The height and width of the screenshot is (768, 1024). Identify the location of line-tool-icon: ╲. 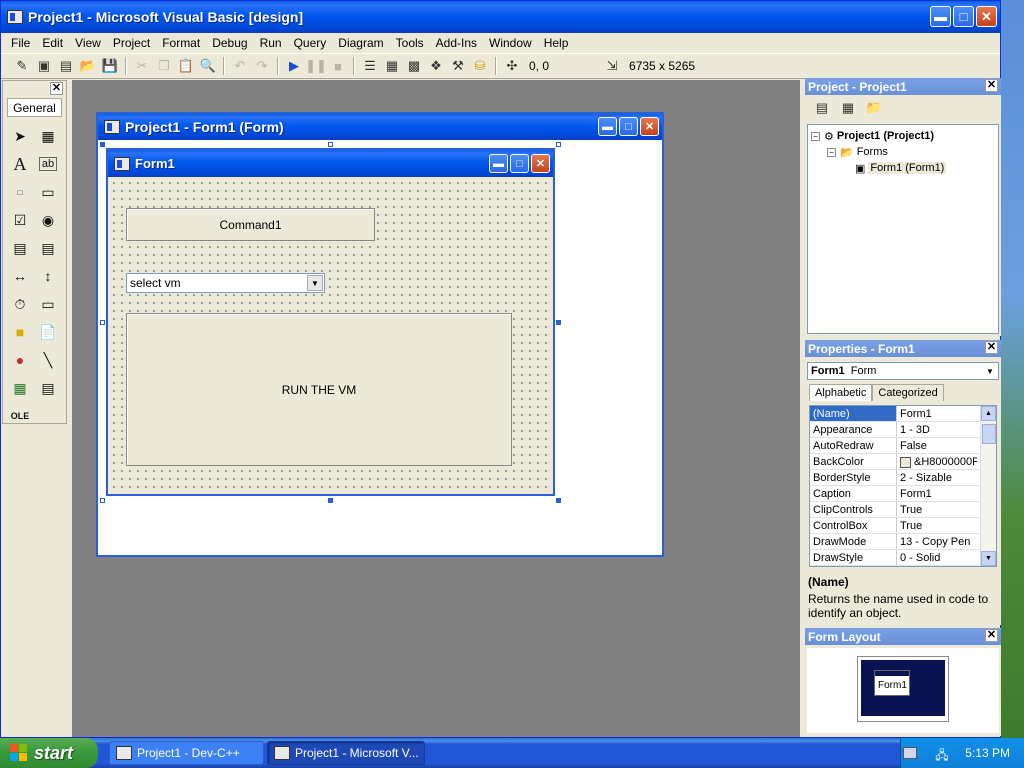
(48, 360).